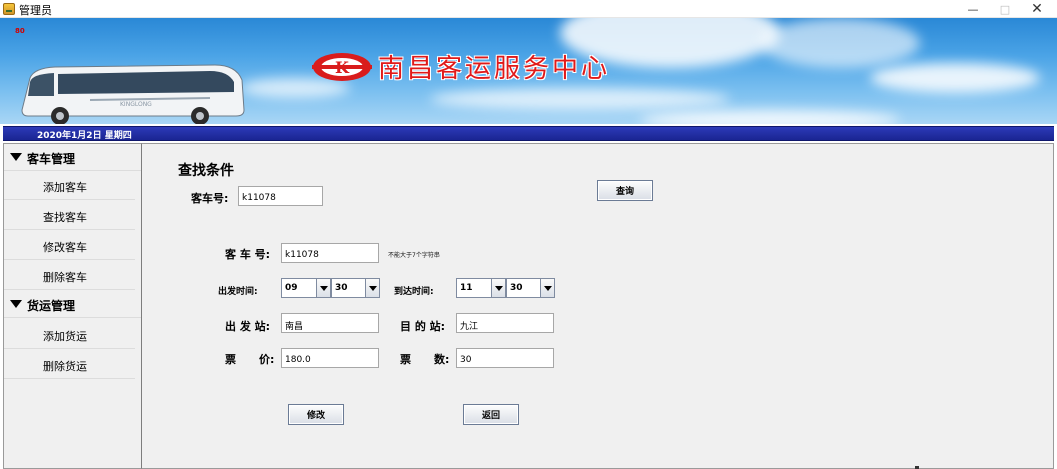 The width and height of the screenshot is (1057, 469). Describe the element at coordinates (1005, 9) in the screenshot. I see `maximize-button: □` at that location.